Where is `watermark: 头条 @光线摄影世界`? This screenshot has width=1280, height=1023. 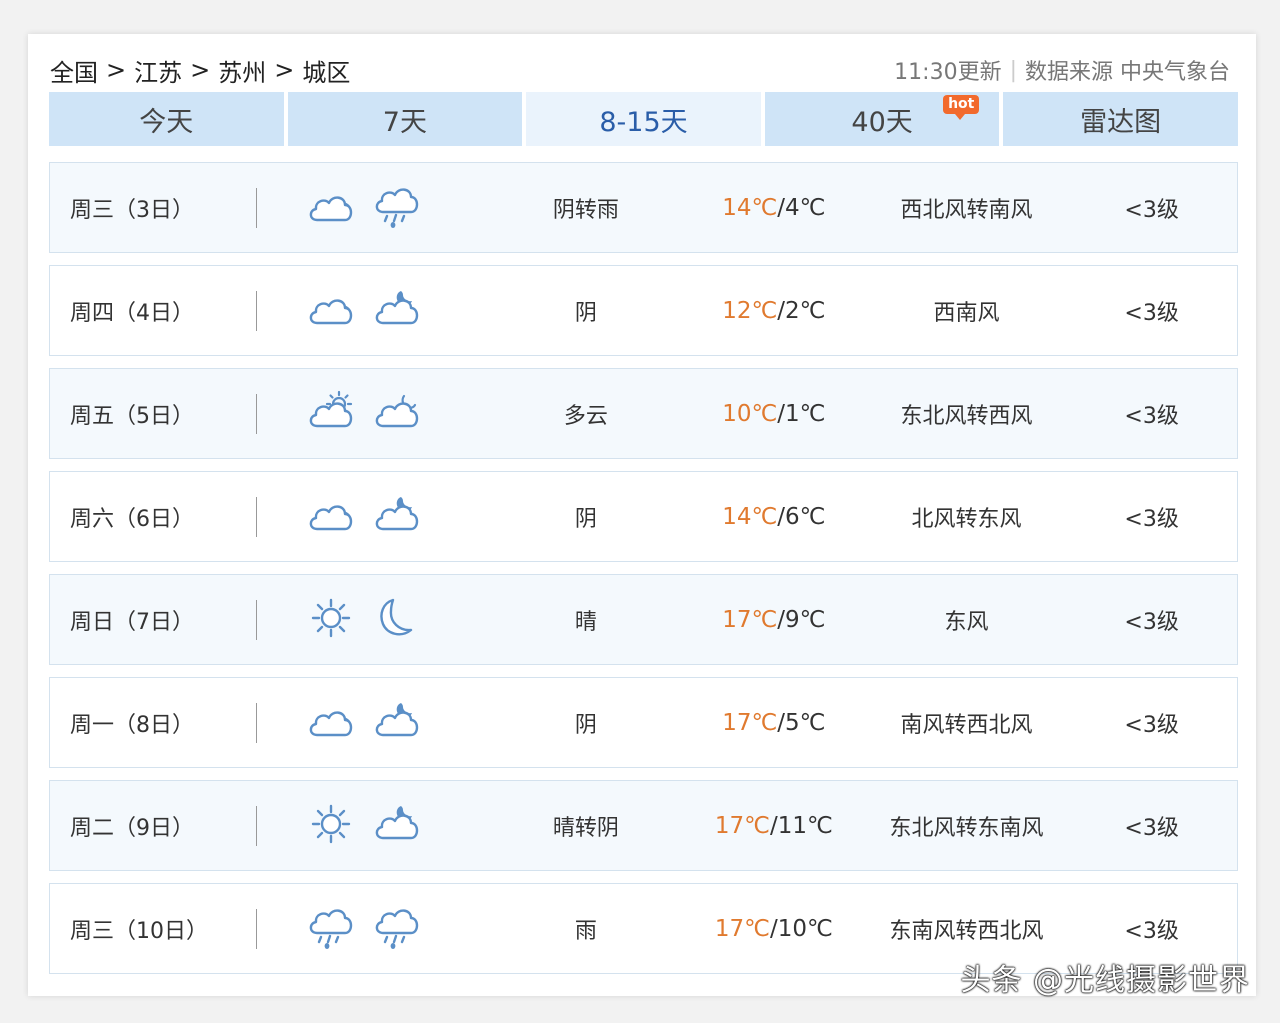 watermark: 头条 @光线摄影世界 is located at coordinates (1105, 980).